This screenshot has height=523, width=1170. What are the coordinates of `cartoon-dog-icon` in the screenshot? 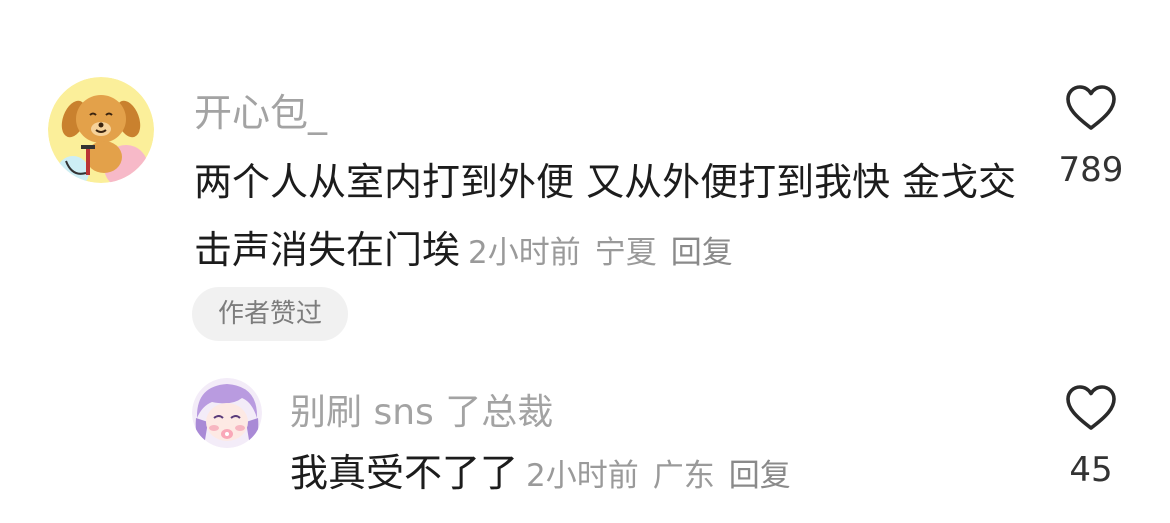 It's located at (101, 130).